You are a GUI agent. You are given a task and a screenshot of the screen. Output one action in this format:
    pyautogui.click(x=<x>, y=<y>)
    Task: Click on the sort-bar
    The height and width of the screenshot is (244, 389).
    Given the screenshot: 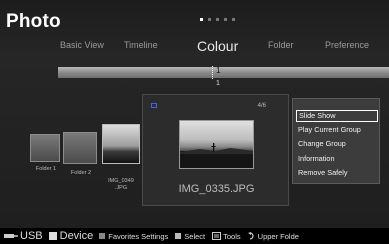 What is the action you would take?
    pyautogui.click(x=223, y=72)
    